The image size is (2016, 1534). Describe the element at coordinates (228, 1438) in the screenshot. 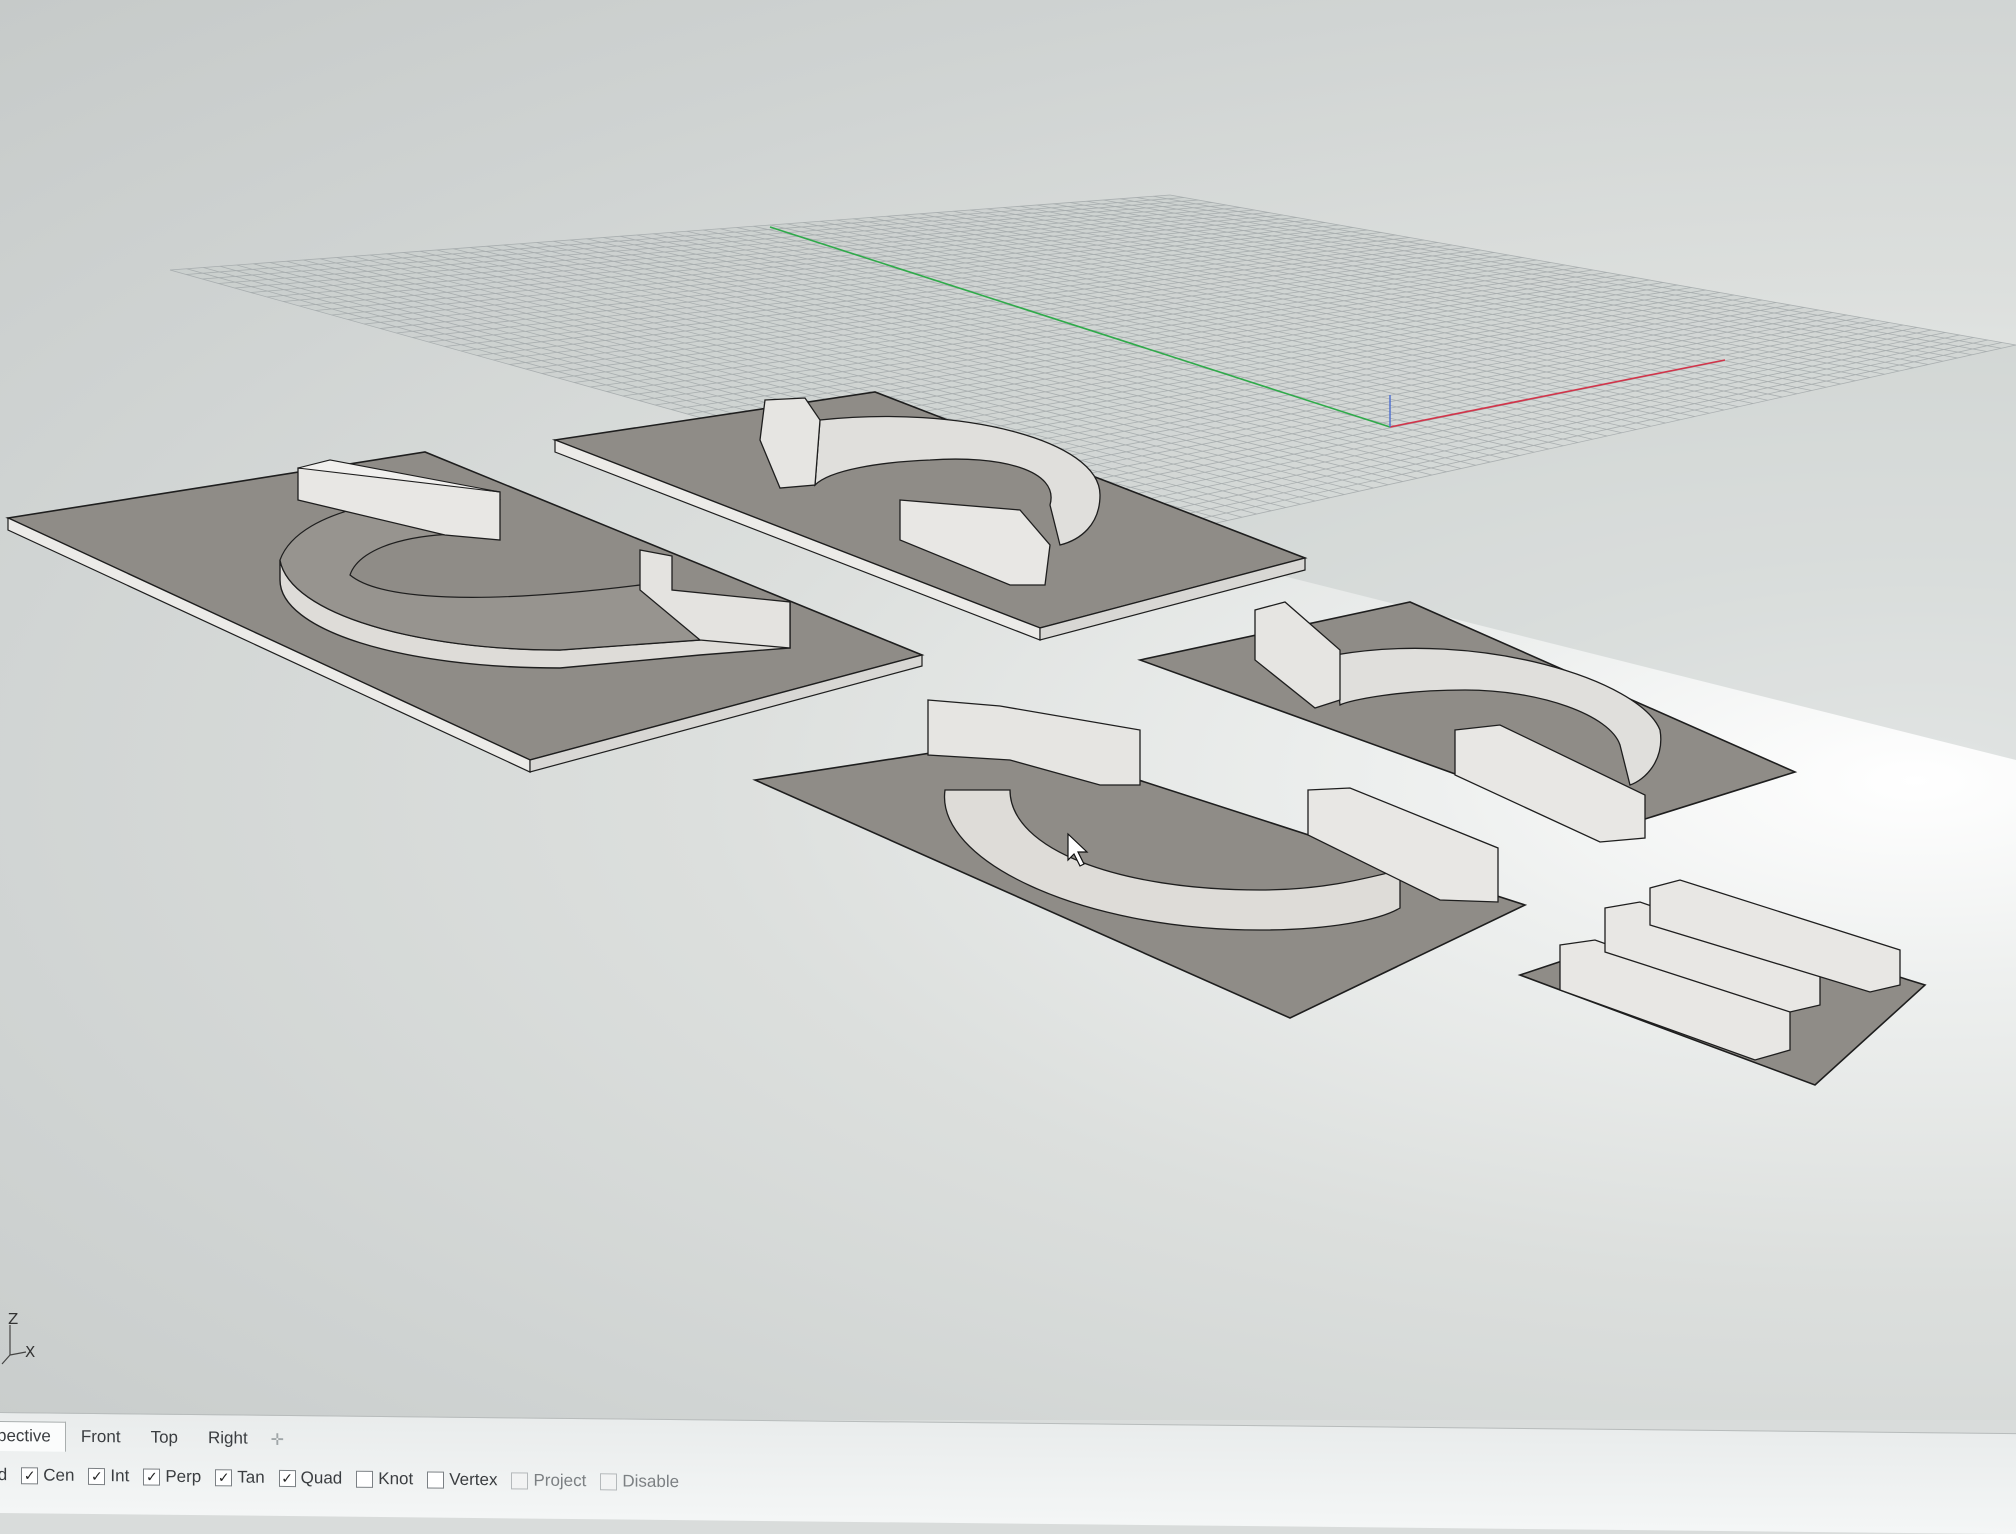

I see `tab-right: Right` at that location.